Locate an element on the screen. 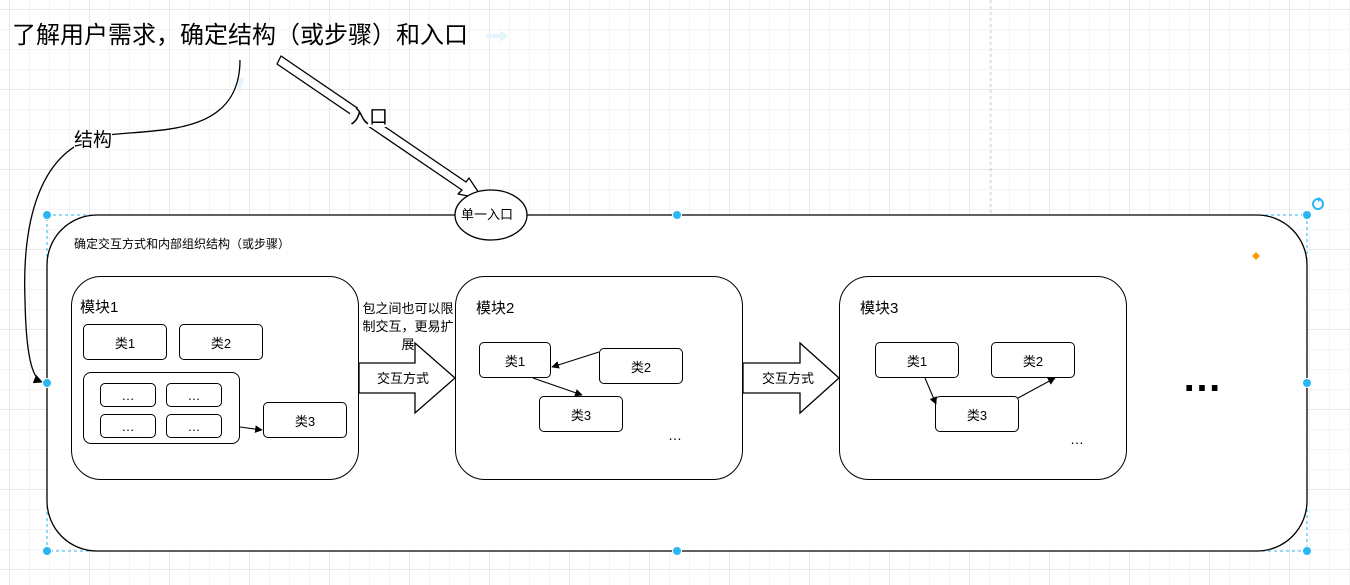 This screenshot has width=1350, height=585. interaction-arrow-2-label: 交互方式 is located at coordinates (788, 378).